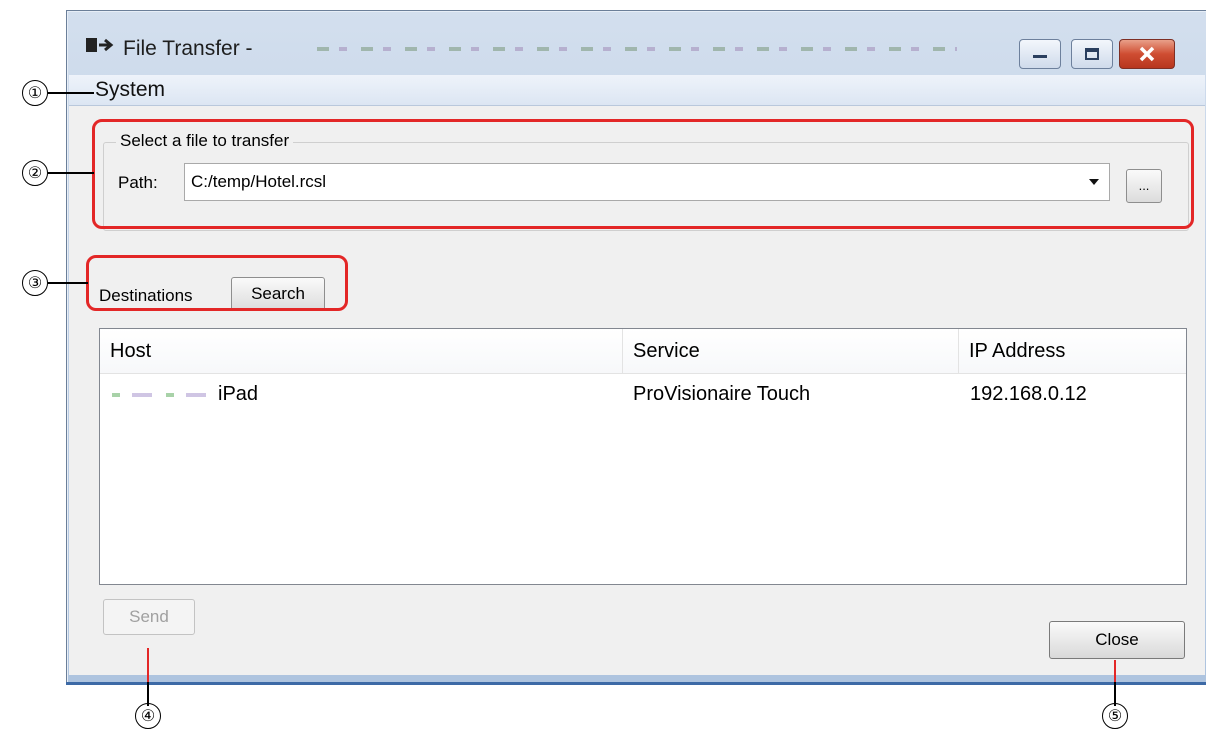  I want to click on host-cell: iPad, so click(185, 394).